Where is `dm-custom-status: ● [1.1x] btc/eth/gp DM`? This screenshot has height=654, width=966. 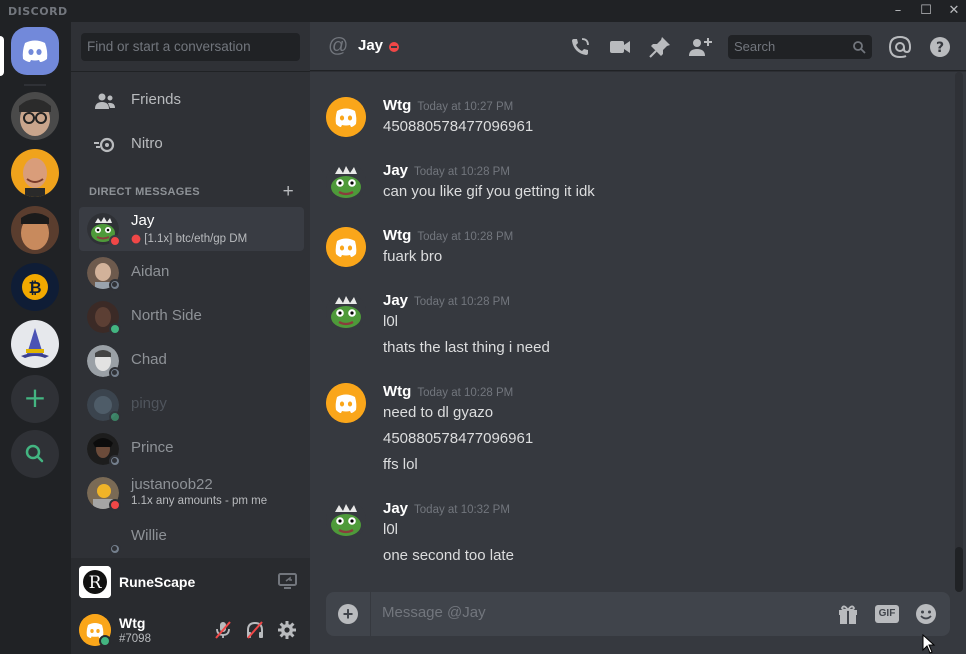 dm-custom-status: ● [1.1x] btc/eth/gp DM is located at coordinates (189, 238).